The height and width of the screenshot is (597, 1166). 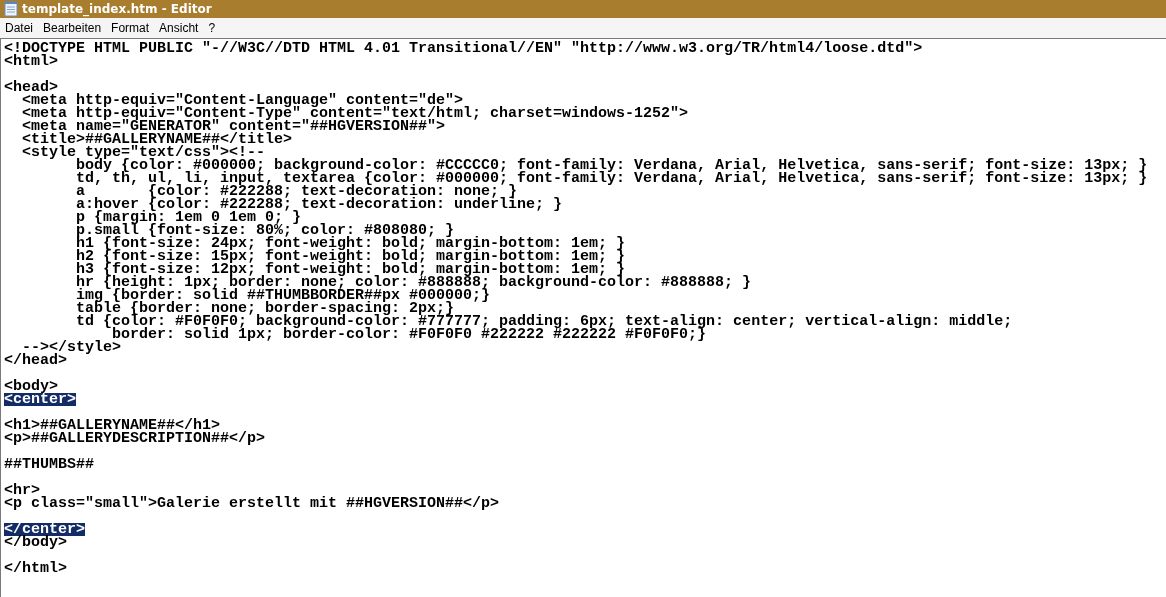 I want to click on code-line: ##THUMBS##, so click(x=49, y=464).